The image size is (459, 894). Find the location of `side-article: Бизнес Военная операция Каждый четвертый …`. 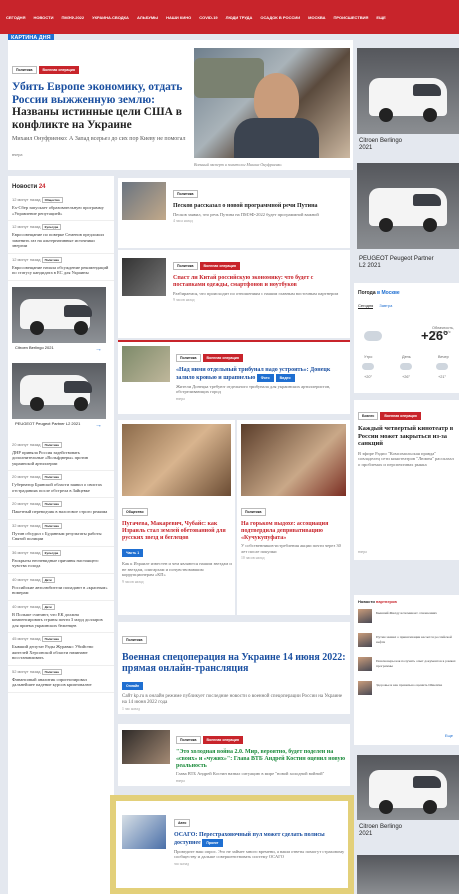

side-article: Бизнес Военная операция Каждый четвертый … is located at coordinates (406, 480).